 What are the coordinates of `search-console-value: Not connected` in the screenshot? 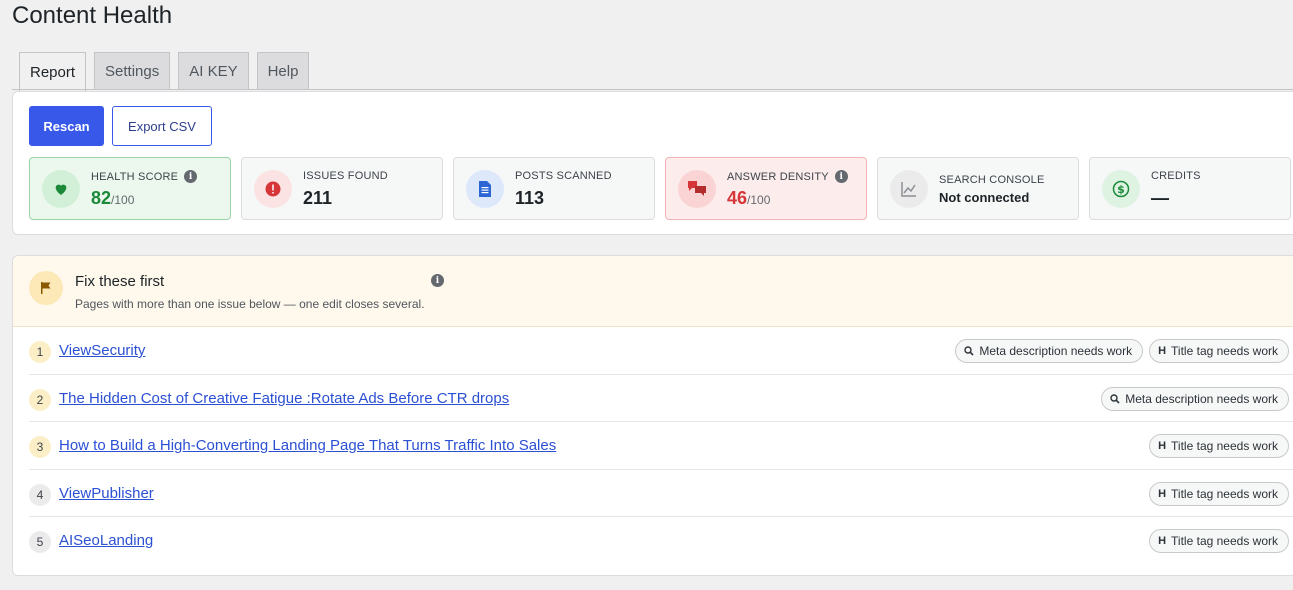 It's located at (984, 197).